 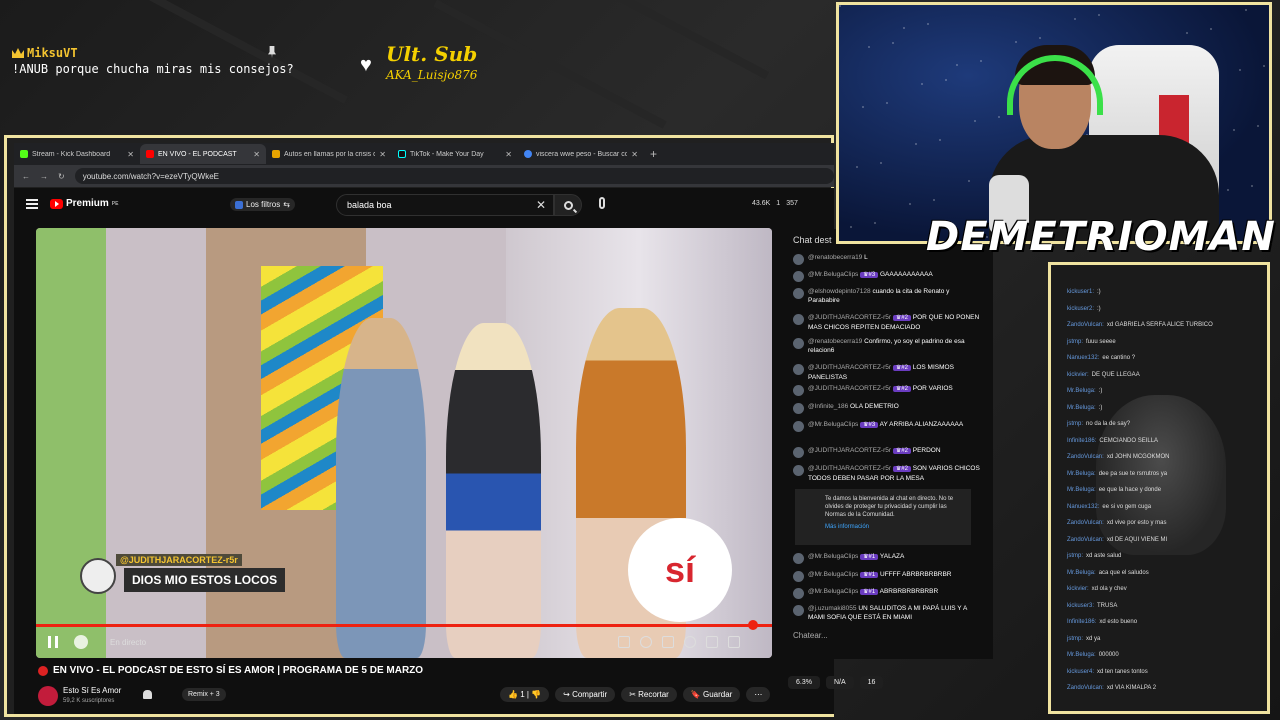 I want to click on new-tab-icon: +, so click(x=653, y=154).